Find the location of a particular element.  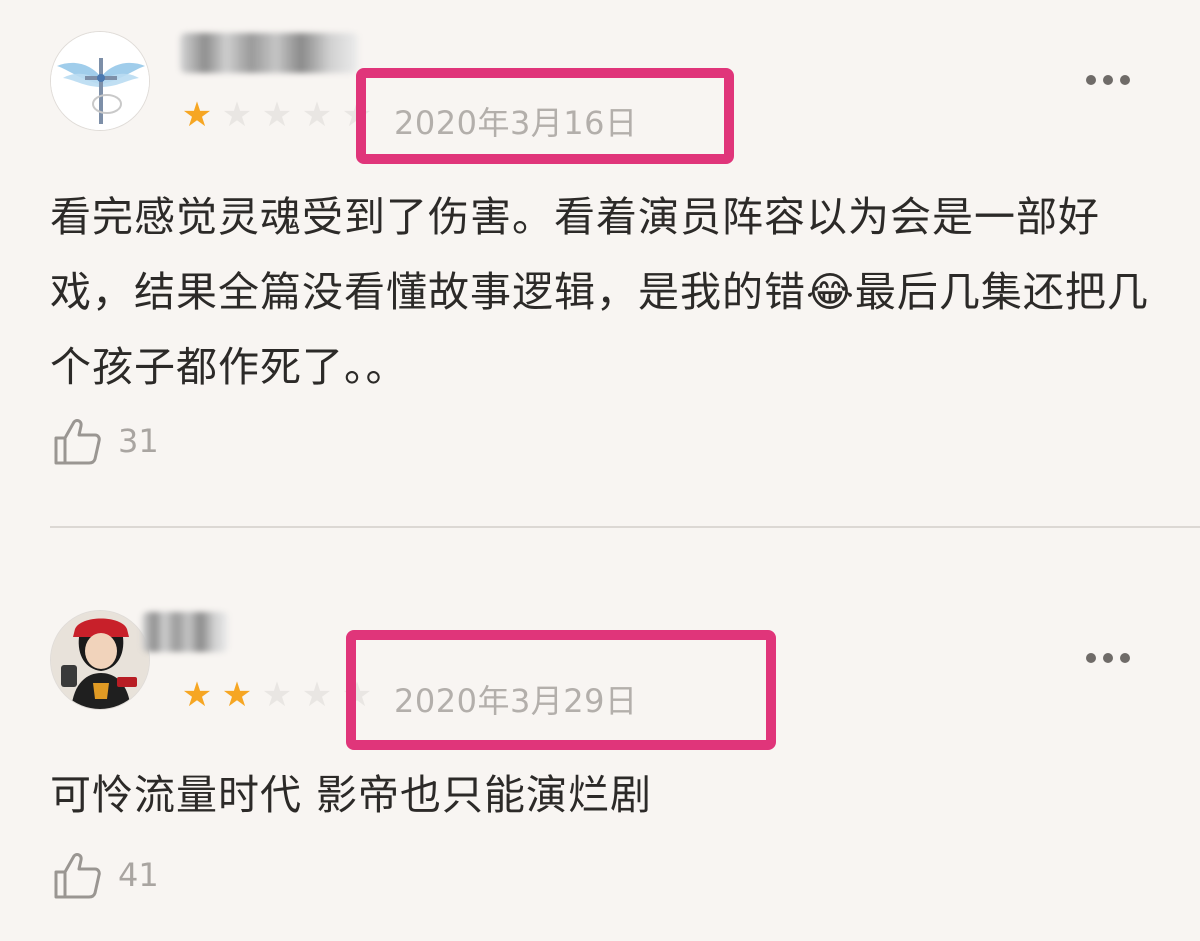

star-rating: ★ ★ ★ ★ ★ is located at coordinates (277, 115).